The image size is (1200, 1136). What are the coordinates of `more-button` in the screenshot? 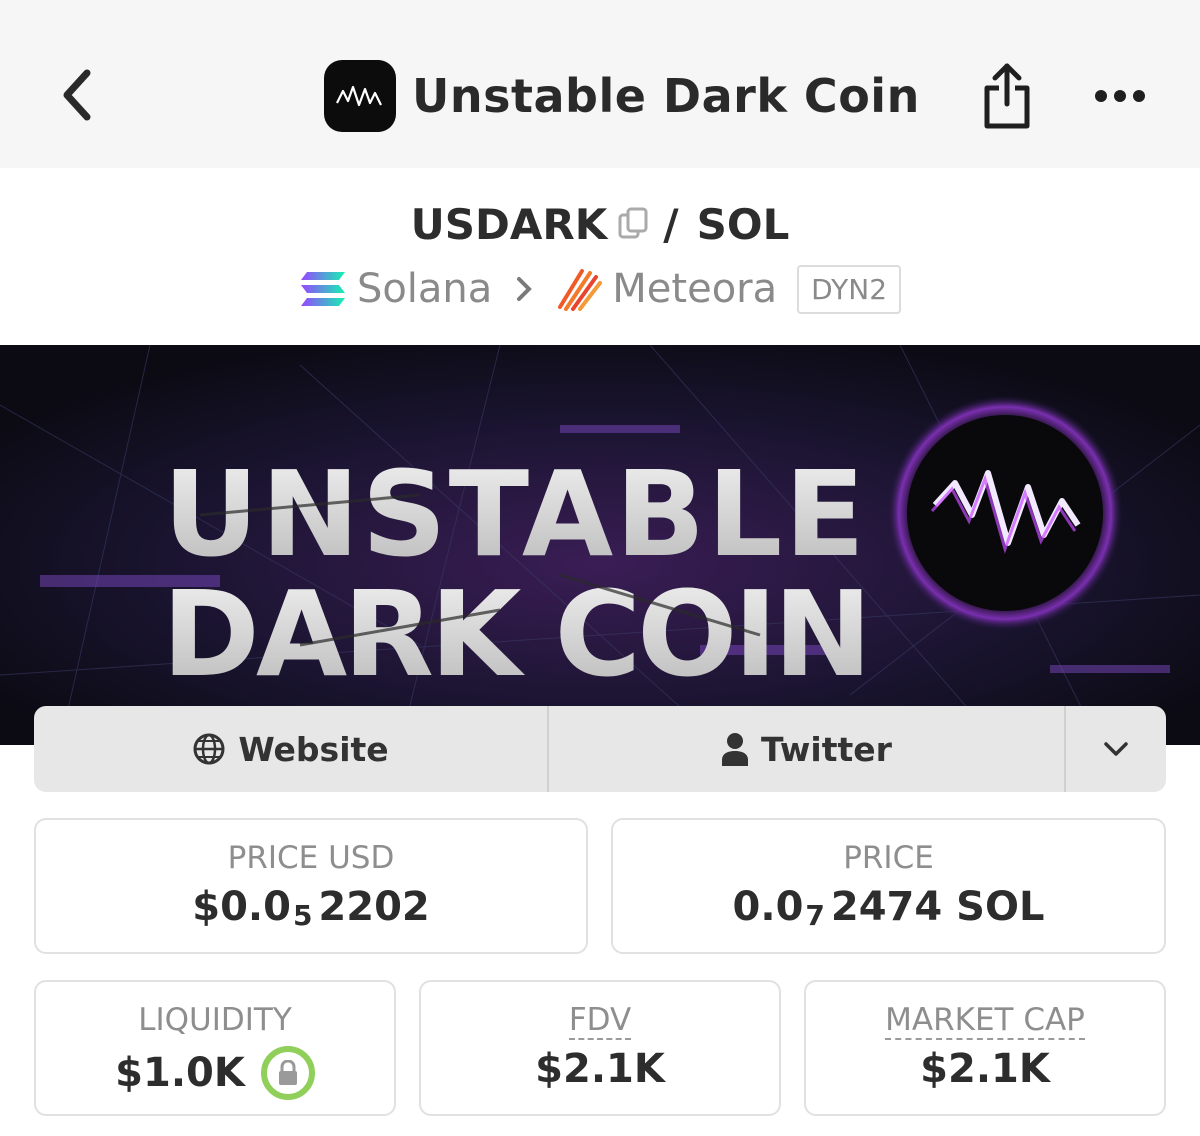 It's located at (1120, 96).